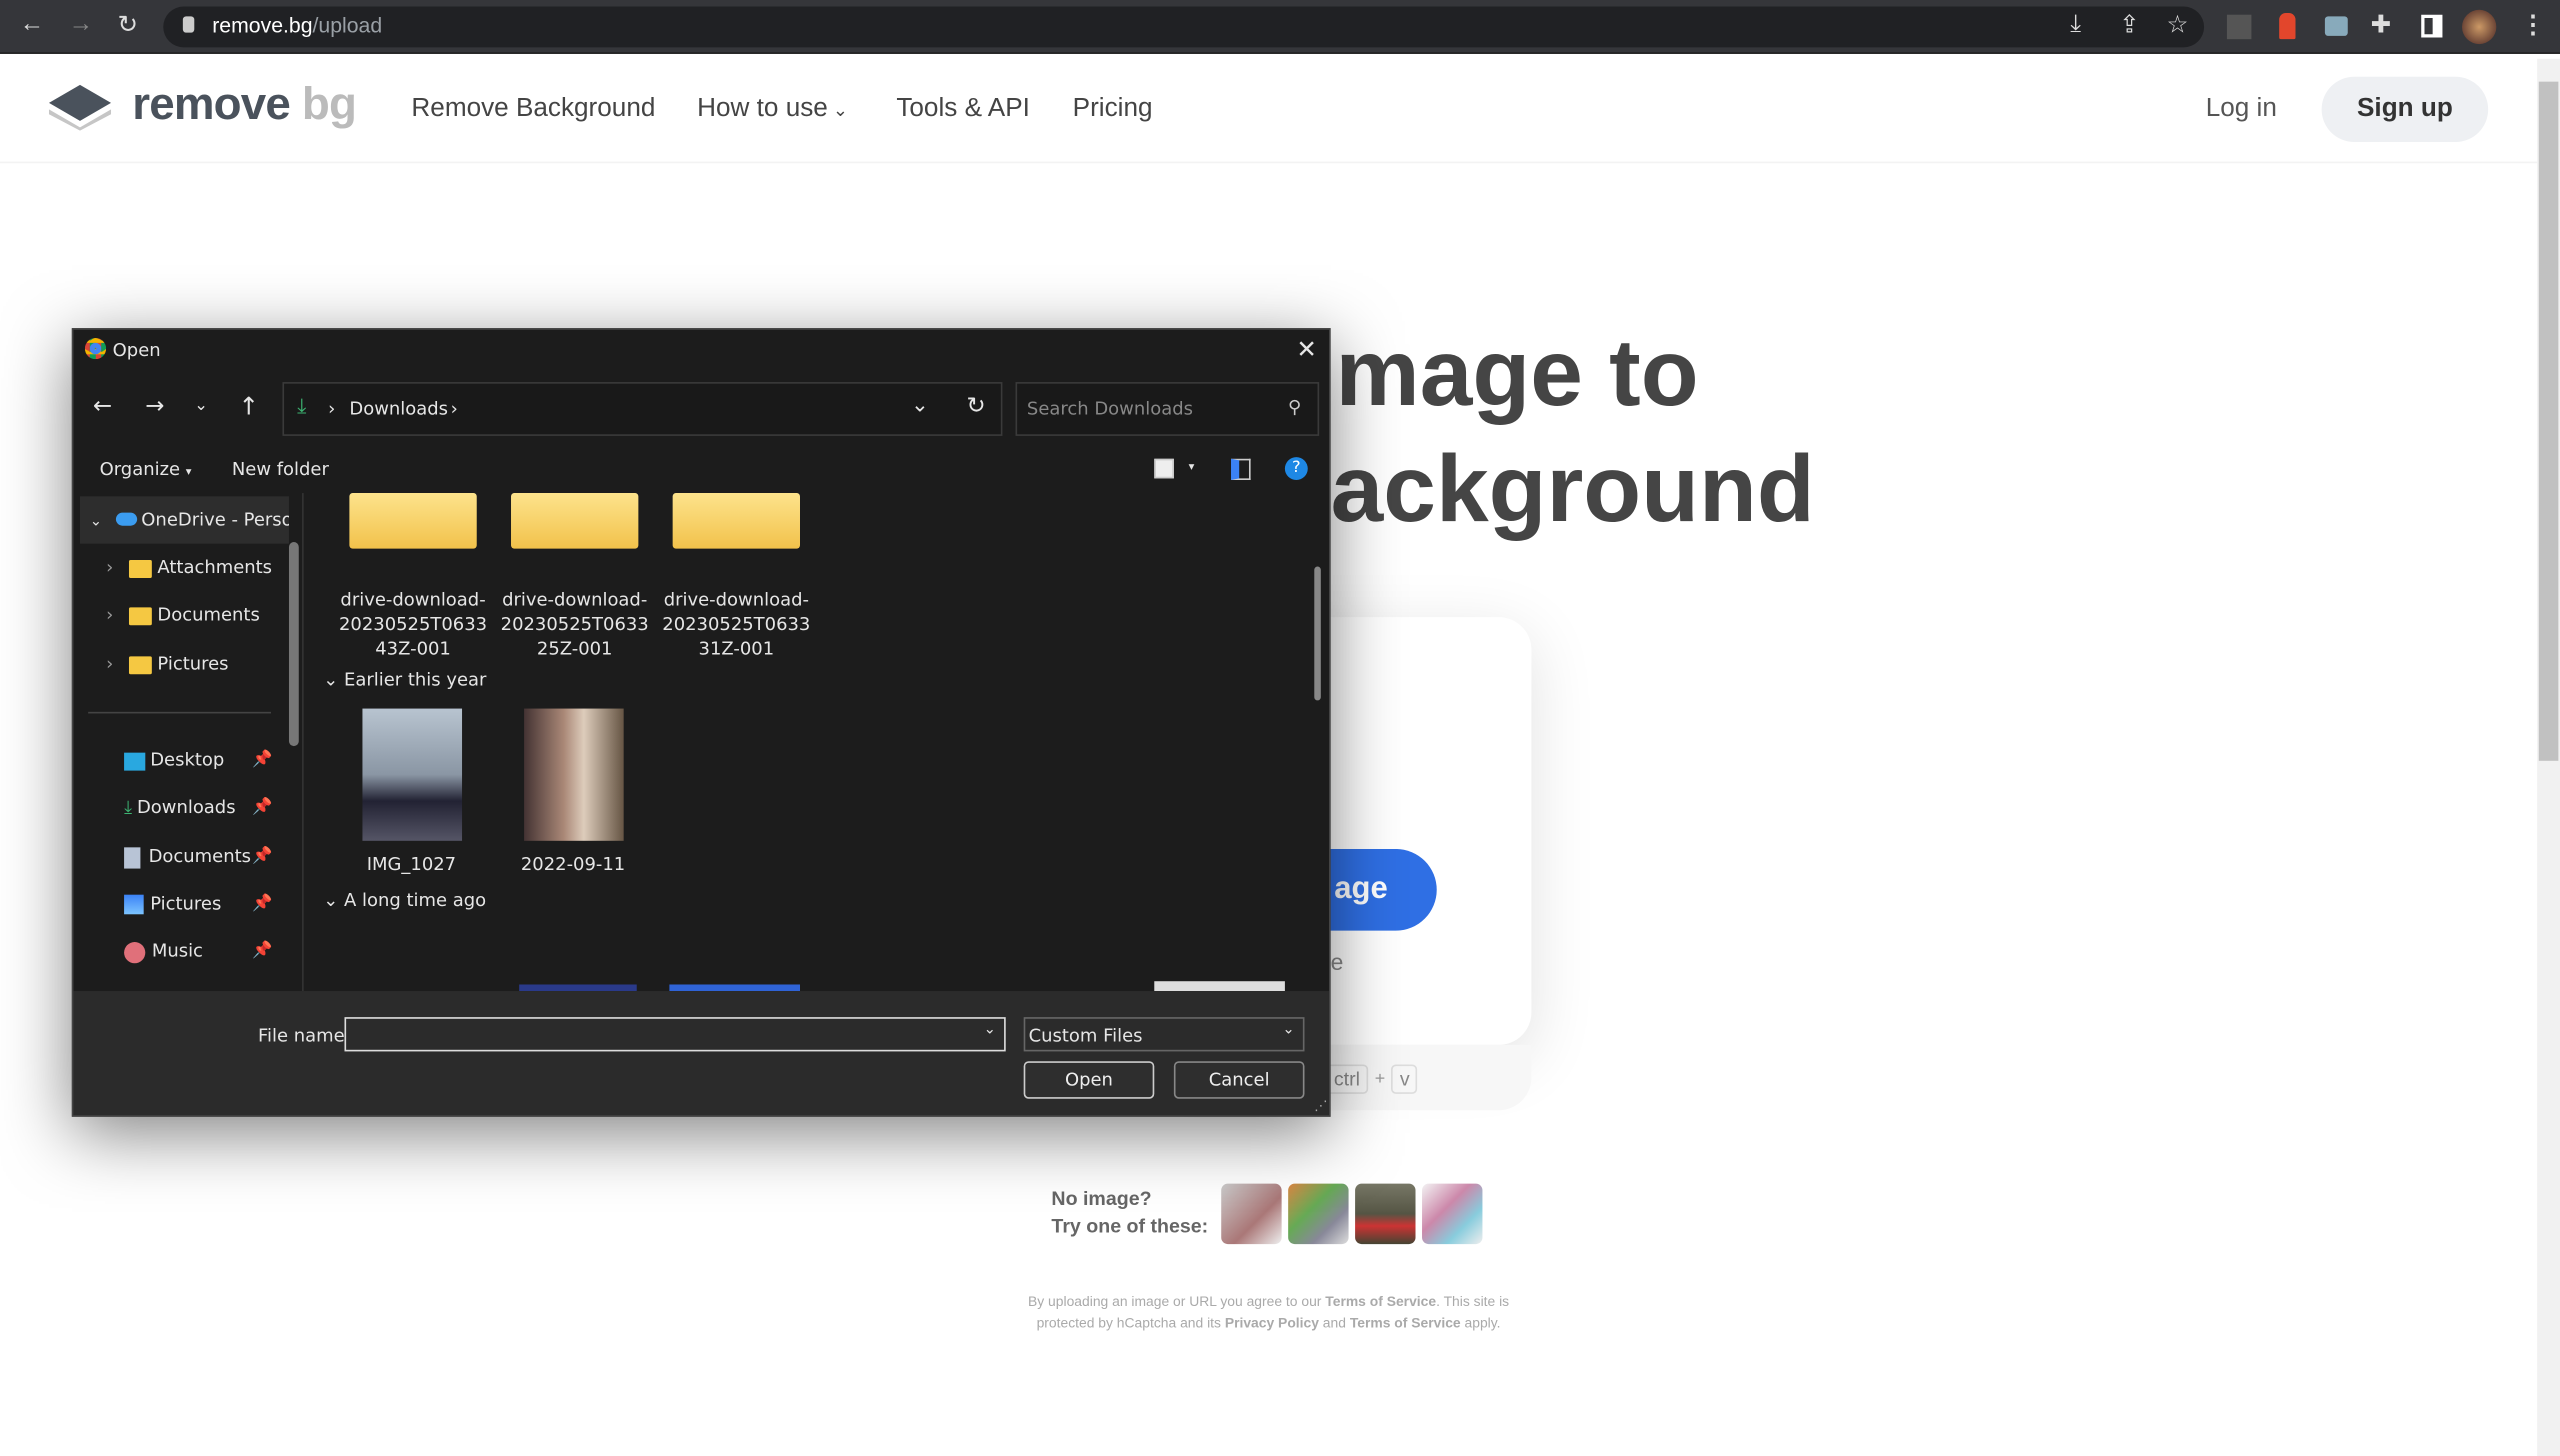 The image size is (2560, 1456). Describe the element at coordinates (1317, 633) in the screenshot. I see `file-list-scrollbar` at that location.